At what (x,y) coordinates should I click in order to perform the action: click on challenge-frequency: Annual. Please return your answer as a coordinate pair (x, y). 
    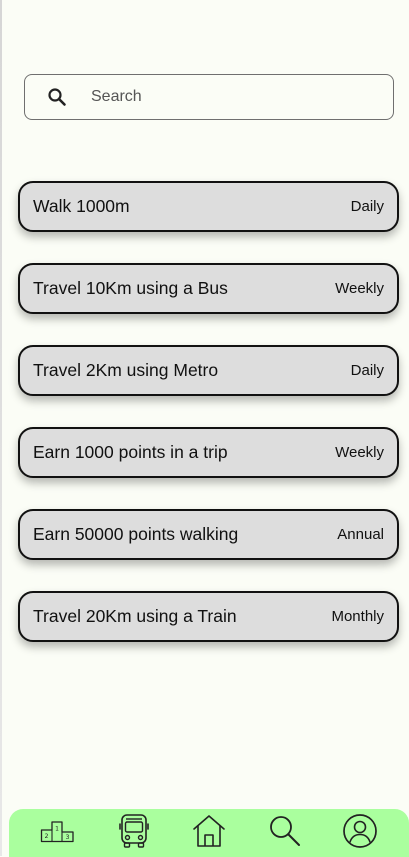
    Looking at the image, I should click on (360, 534).